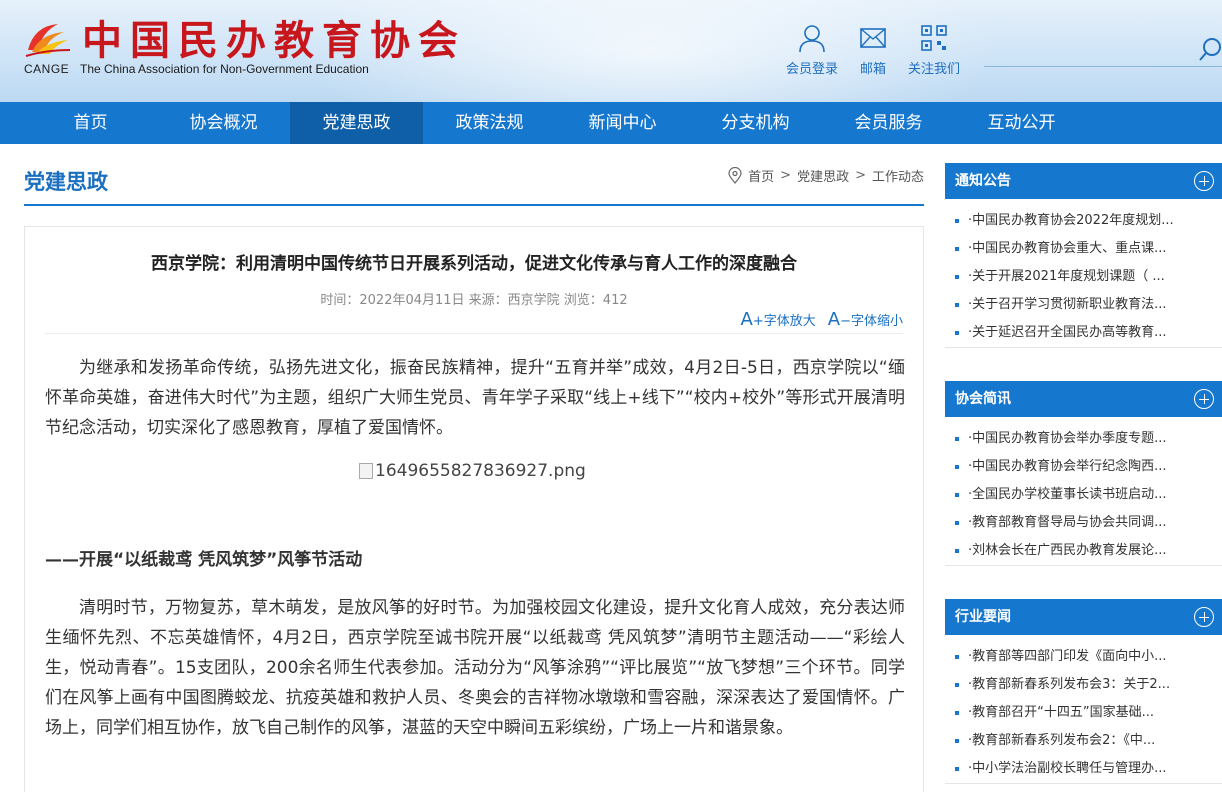 The height and width of the screenshot is (792, 1222). Describe the element at coordinates (761, 175) in the screenshot. I see `breadcrumb-home: 首页` at that location.